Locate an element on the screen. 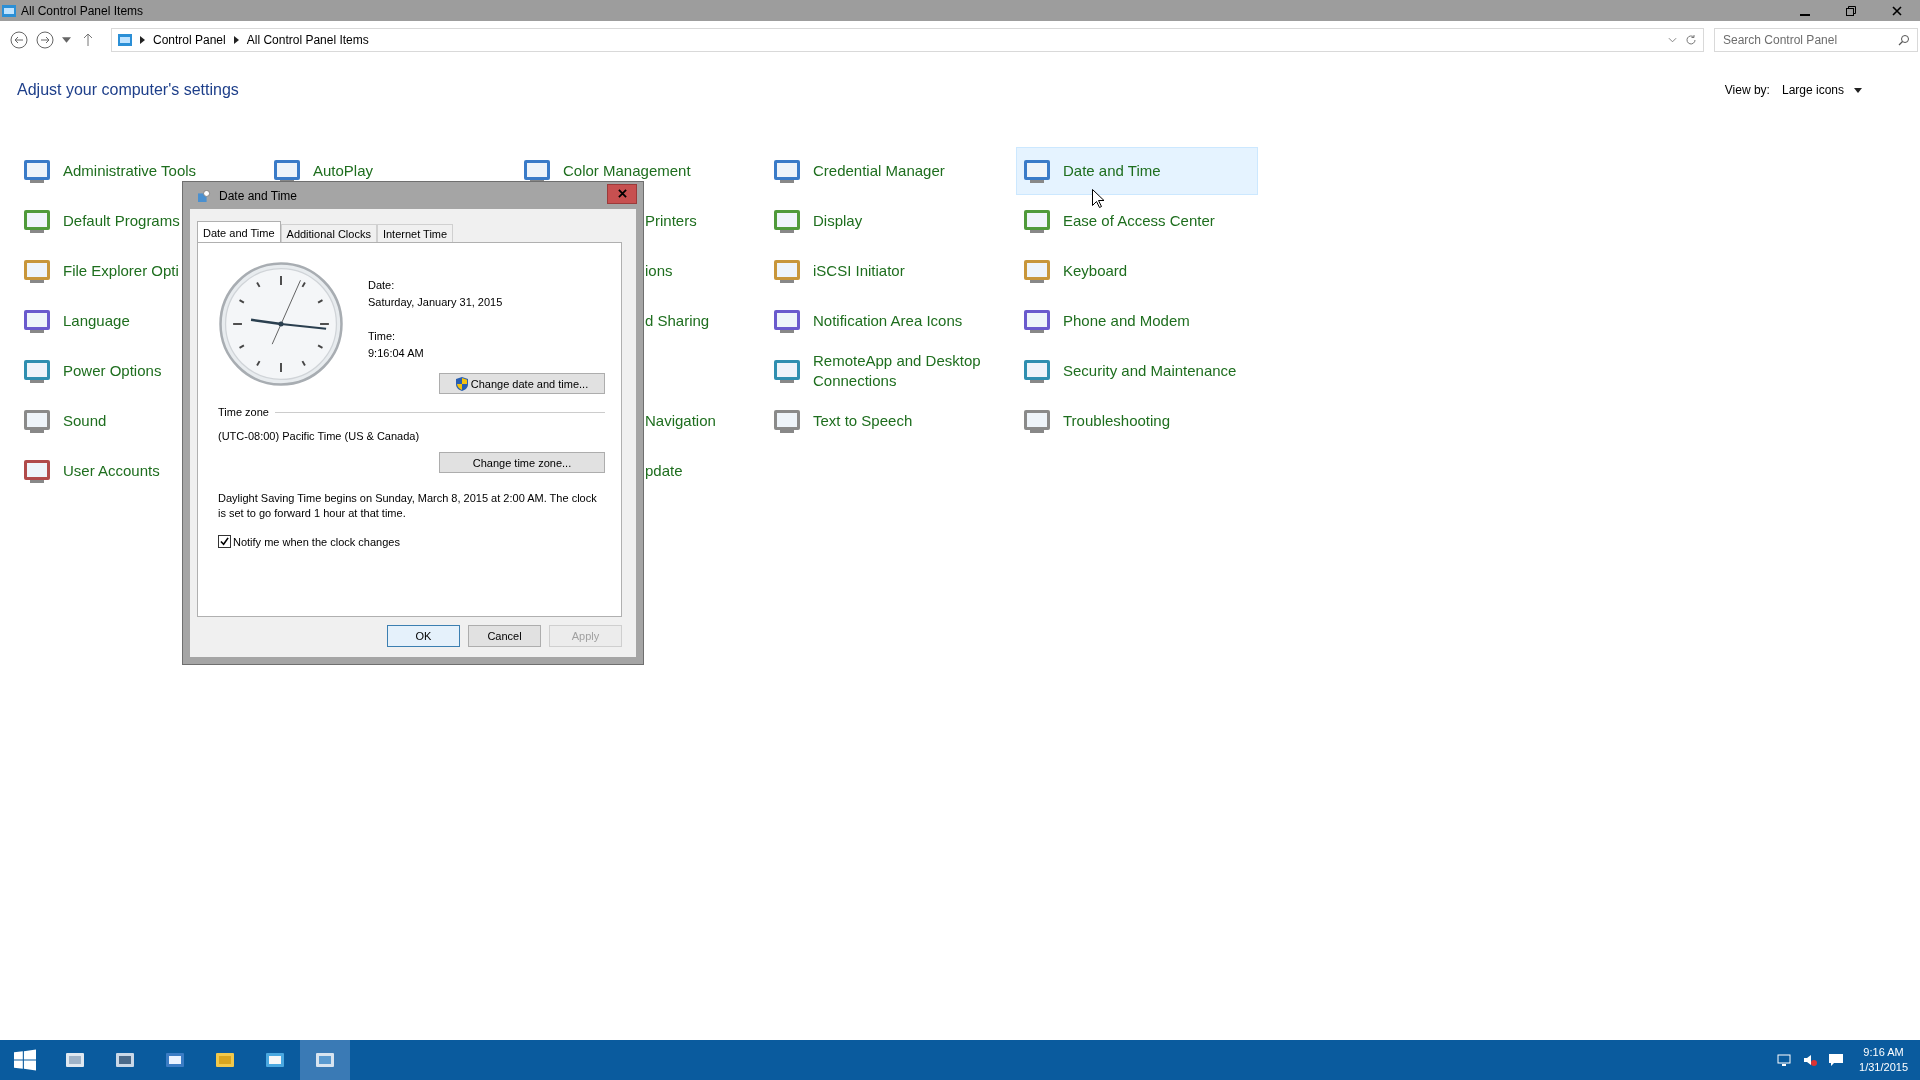  control-panel-item: Display is located at coordinates (817, 221).